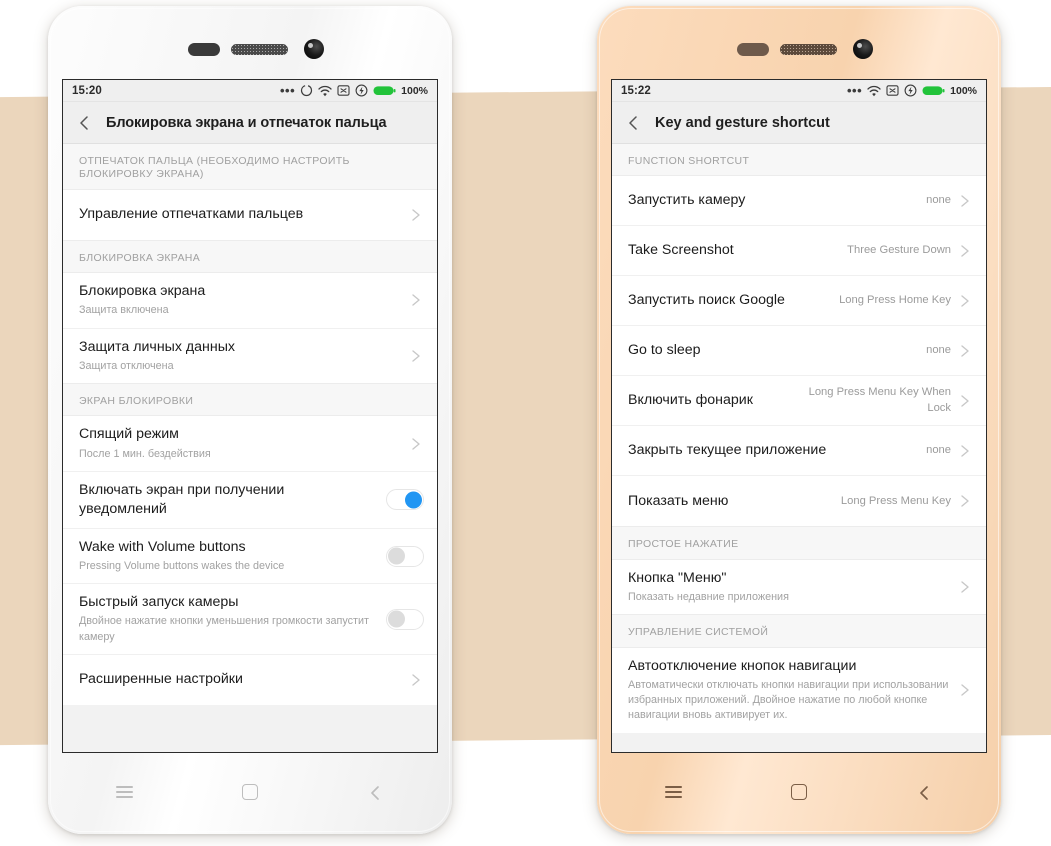  I want to click on table-row: Расширенные настройки, so click(250, 680).